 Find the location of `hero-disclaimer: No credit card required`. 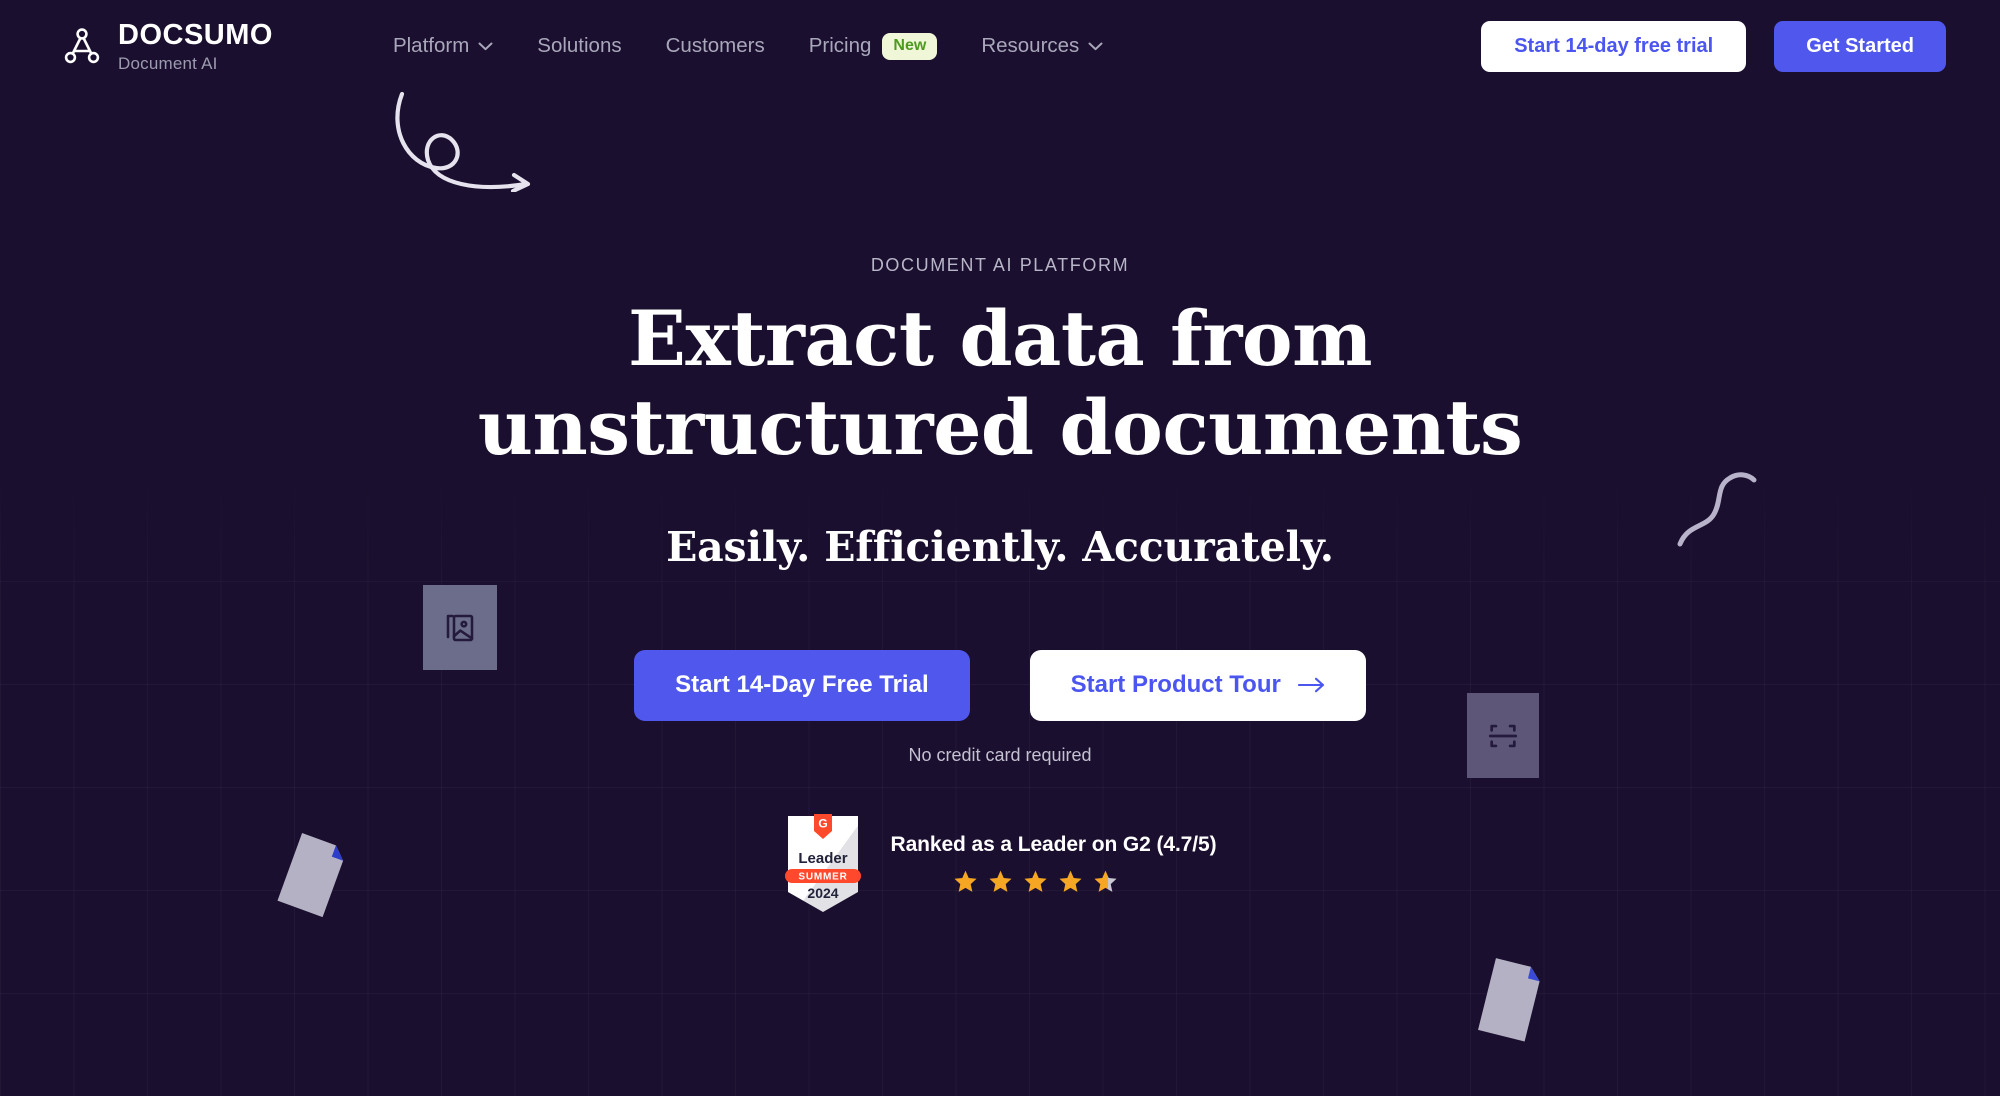

hero-disclaimer: No credit card required is located at coordinates (1000, 754).